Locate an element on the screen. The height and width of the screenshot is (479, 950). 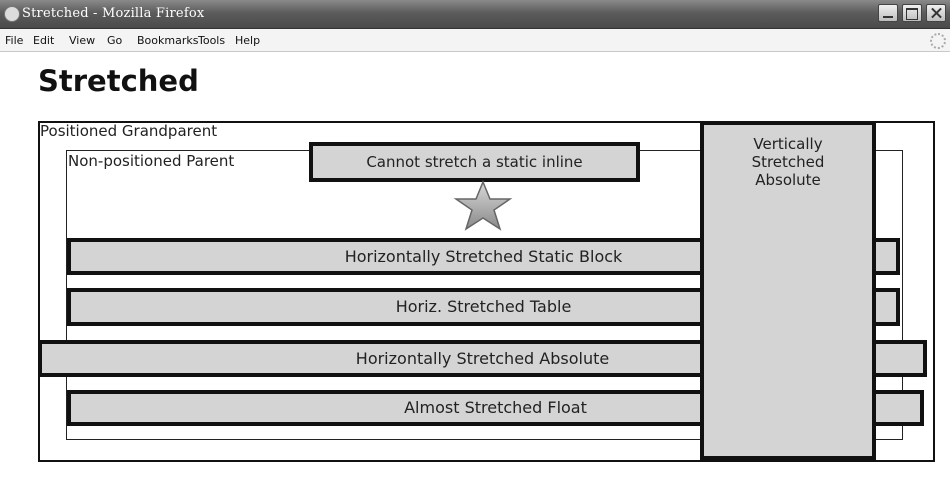
menu-bar: File Edit View Go Bookmarks Tools Help is located at coordinates (475, 40).